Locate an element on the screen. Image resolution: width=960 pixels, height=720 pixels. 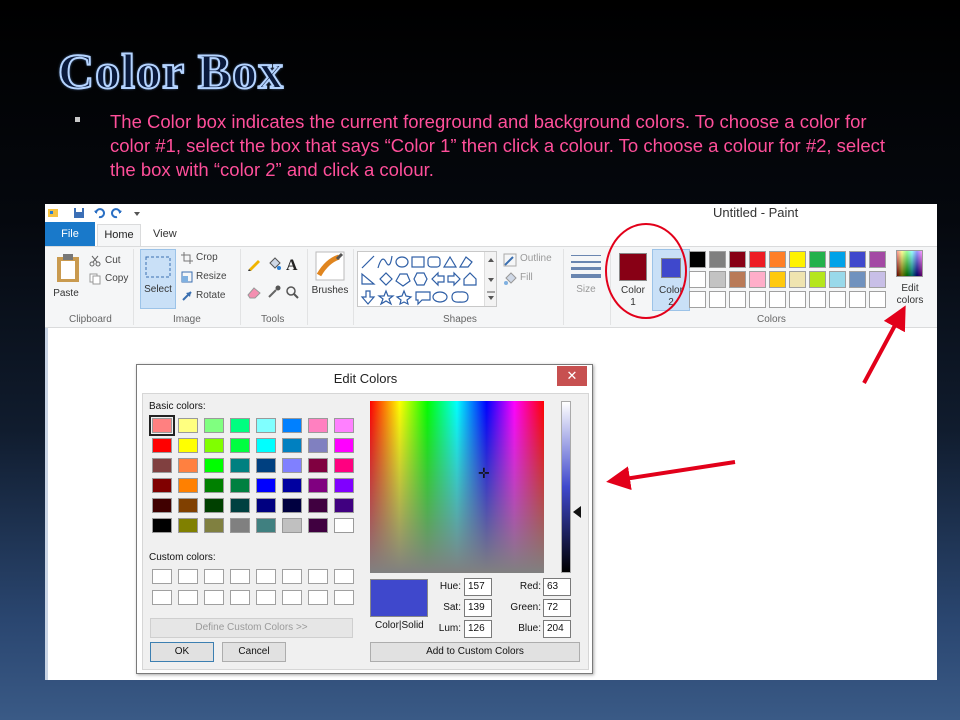
sat-field: 139 is located at coordinates (478, 608).